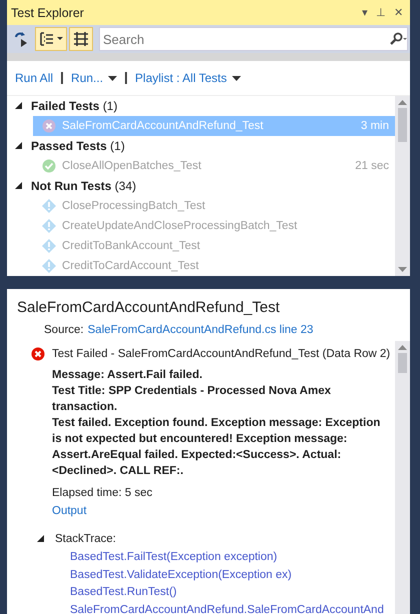  What do you see at coordinates (174, 557) in the screenshot?
I see `stack-frame-link: BasedTest.FailTest(Exception exception)` at bounding box center [174, 557].